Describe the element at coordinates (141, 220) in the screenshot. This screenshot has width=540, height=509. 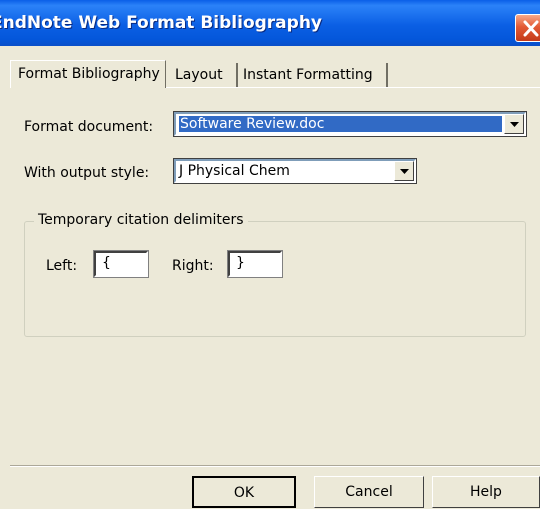
I see `delimiters-group-title: Temporary citation delimiters` at that location.